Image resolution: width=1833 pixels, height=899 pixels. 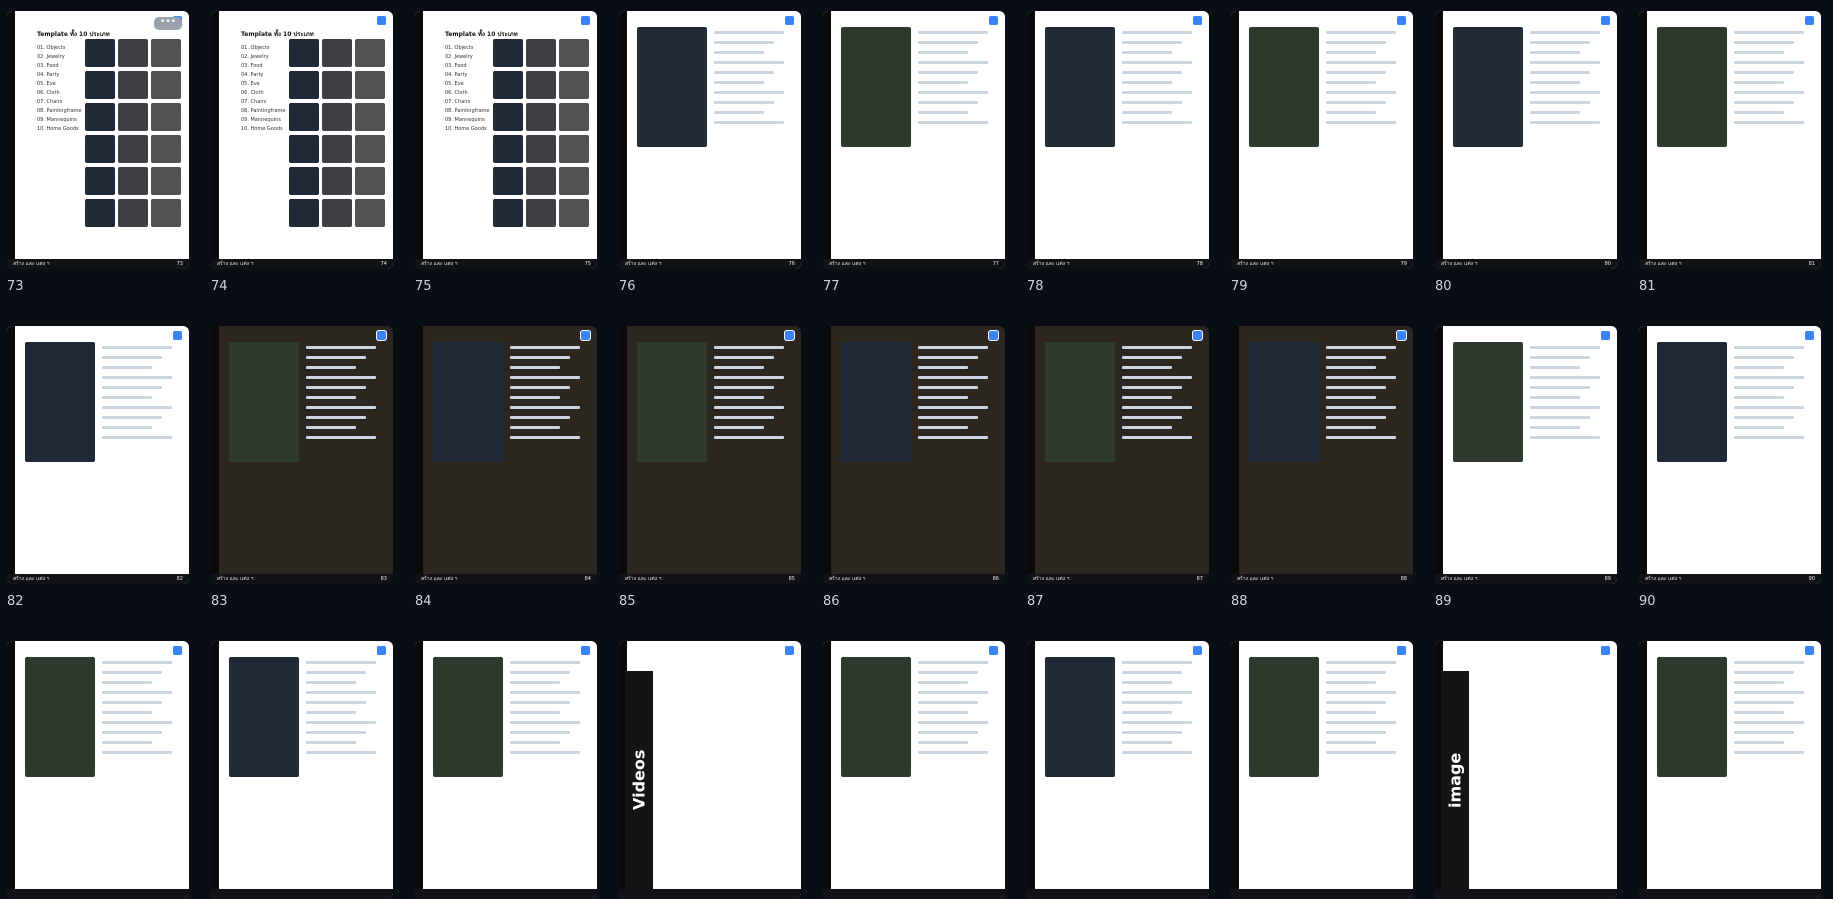 I want to click on slide-thumbnail: สร้าง และ แต่ง ฯ 76, so click(x=710, y=140).